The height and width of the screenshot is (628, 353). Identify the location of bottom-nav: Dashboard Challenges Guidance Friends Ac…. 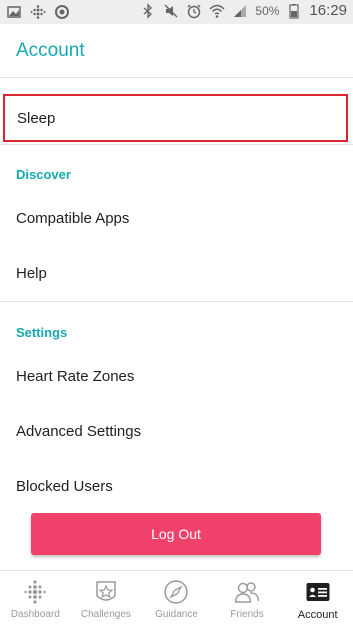
(176, 599).